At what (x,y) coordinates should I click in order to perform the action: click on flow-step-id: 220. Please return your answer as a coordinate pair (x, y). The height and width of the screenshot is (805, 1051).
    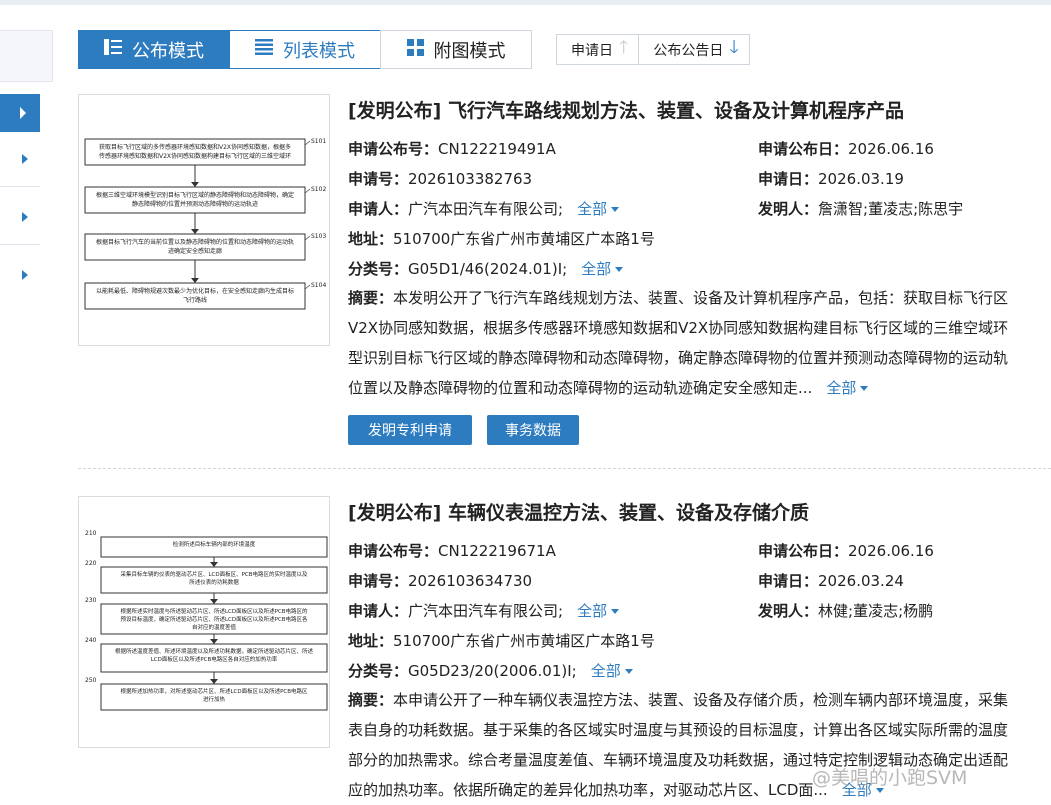
    Looking at the image, I should click on (91, 563).